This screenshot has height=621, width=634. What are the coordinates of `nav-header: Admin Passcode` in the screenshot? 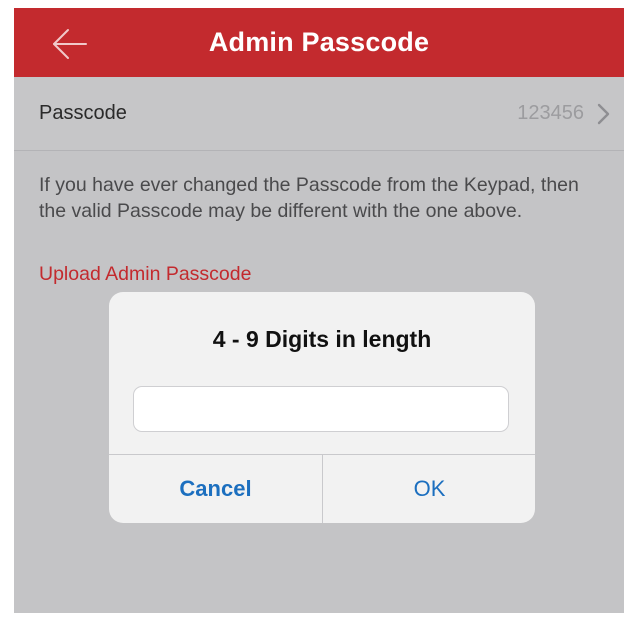 It's located at (319, 42).